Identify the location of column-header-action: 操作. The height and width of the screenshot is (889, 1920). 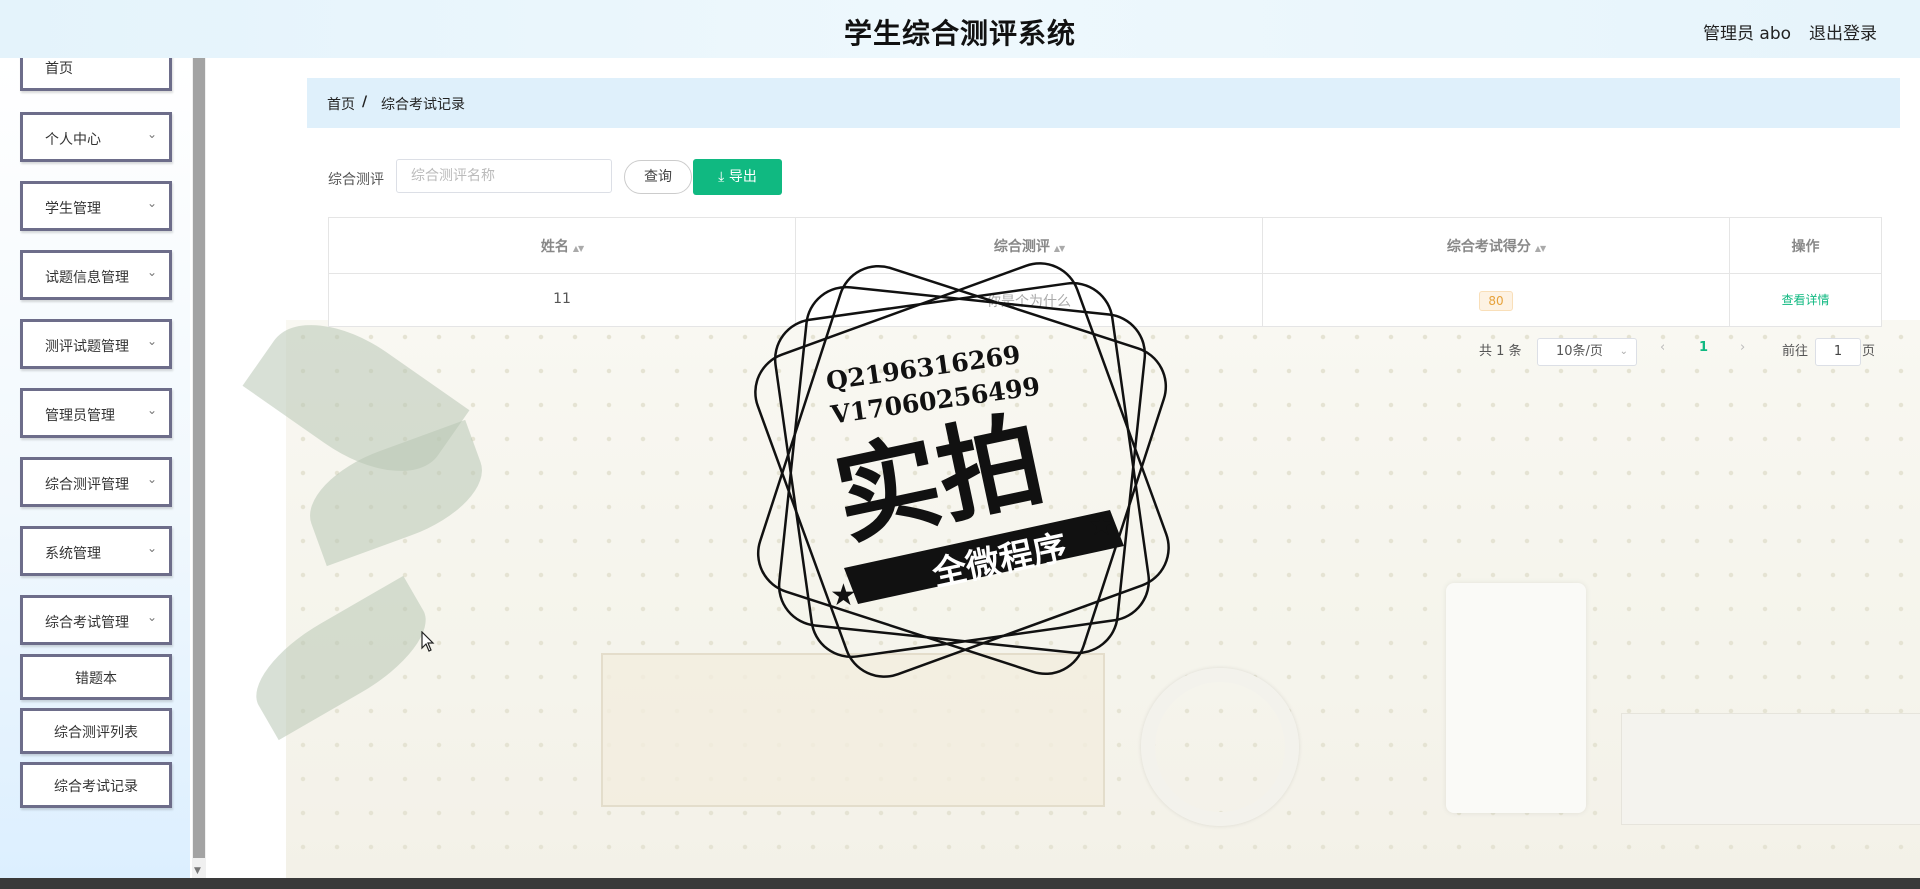
(1805, 246).